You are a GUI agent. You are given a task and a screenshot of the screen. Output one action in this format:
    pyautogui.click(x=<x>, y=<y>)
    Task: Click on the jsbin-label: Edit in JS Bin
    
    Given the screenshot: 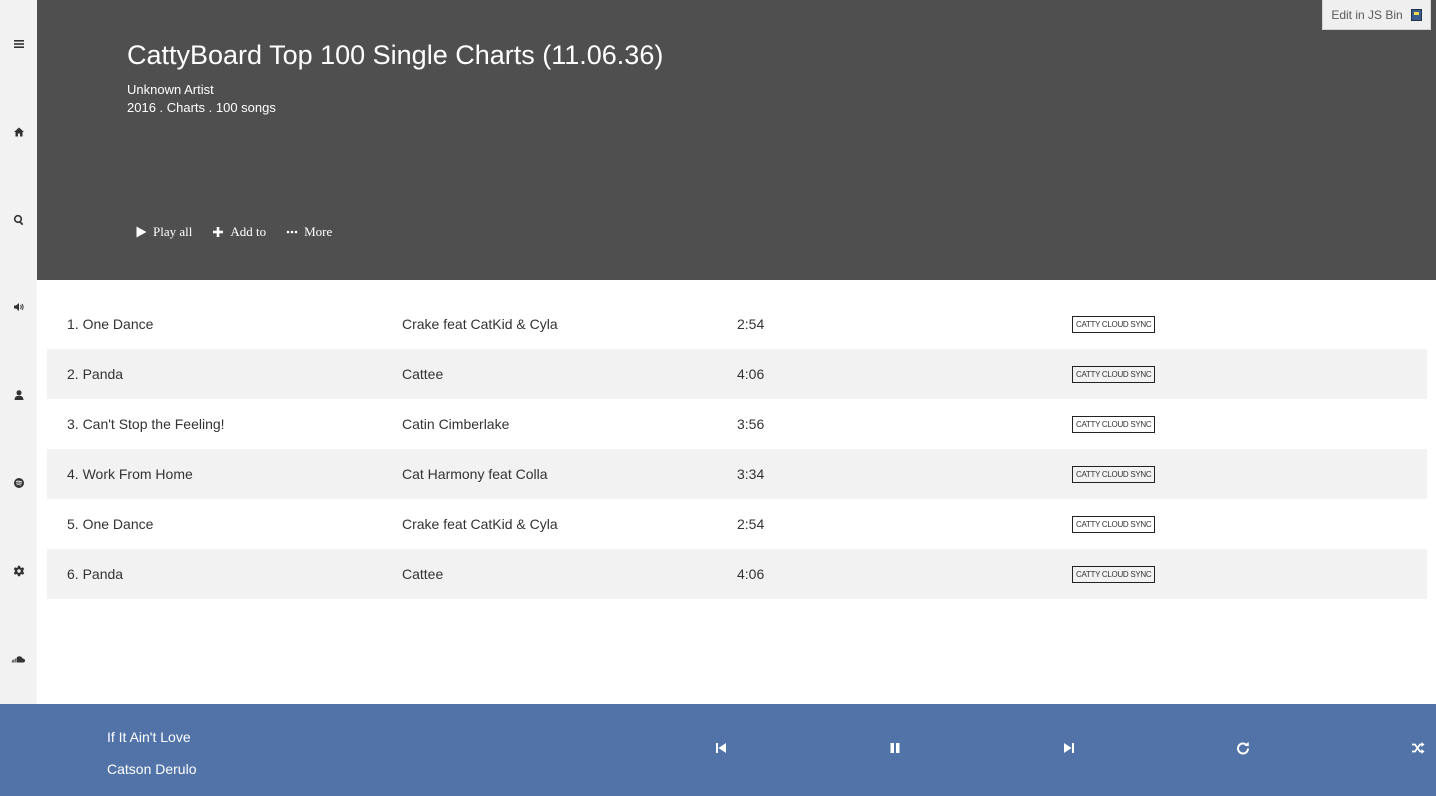 What is the action you would take?
    pyautogui.click(x=1367, y=14)
    